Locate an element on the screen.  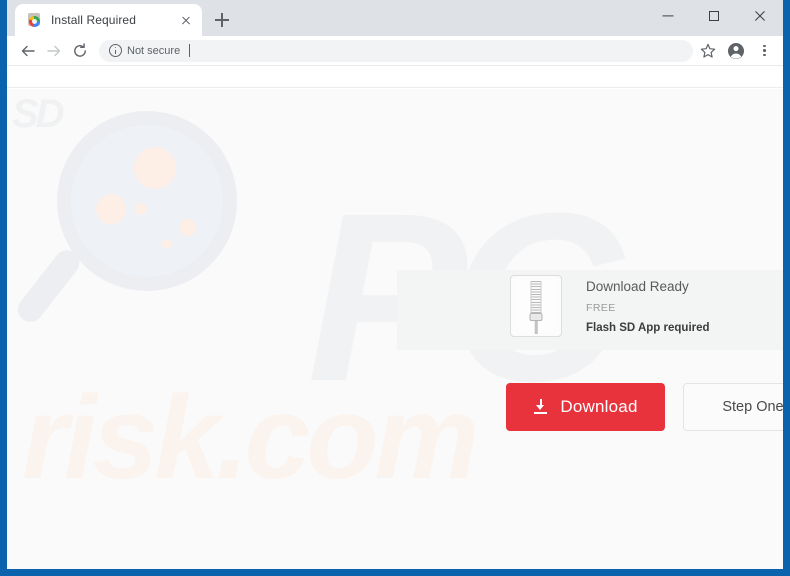
chrome-app-icon is located at coordinates (34, 20).